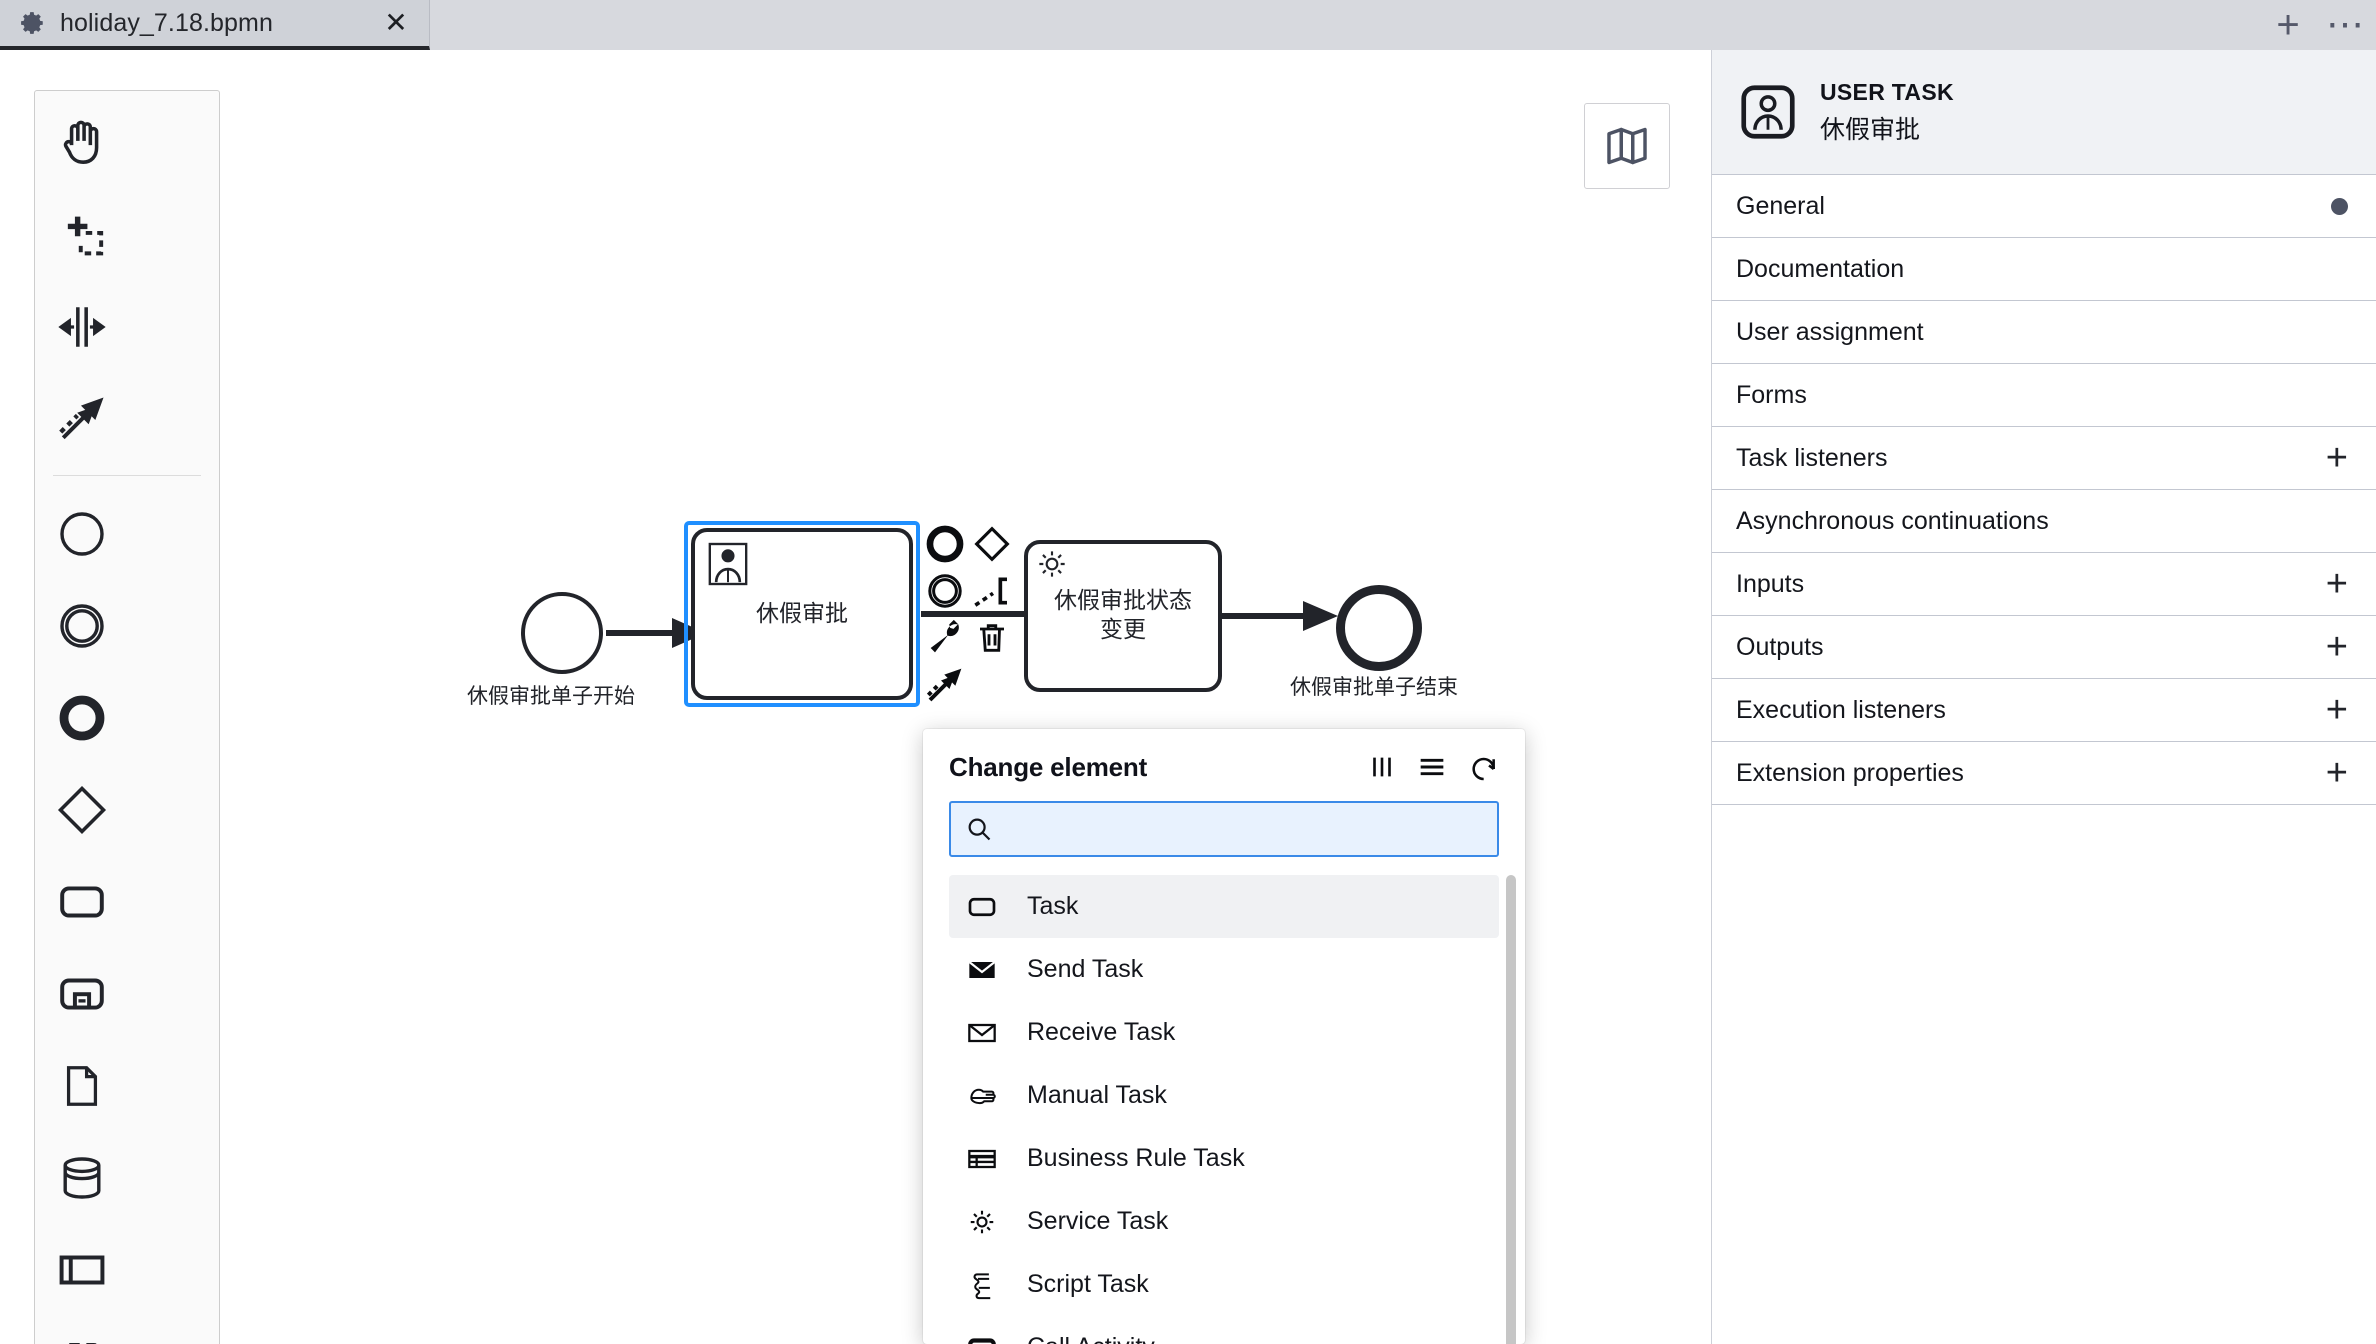 The height and width of the screenshot is (1344, 2376). What do you see at coordinates (1224, 906) in the screenshot?
I see `popup-item-task: Task` at bounding box center [1224, 906].